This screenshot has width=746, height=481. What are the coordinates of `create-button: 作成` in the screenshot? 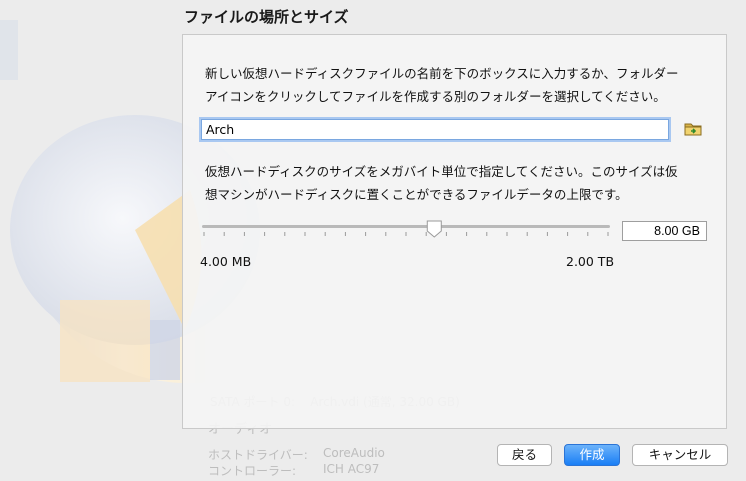 It's located at (592, 455).